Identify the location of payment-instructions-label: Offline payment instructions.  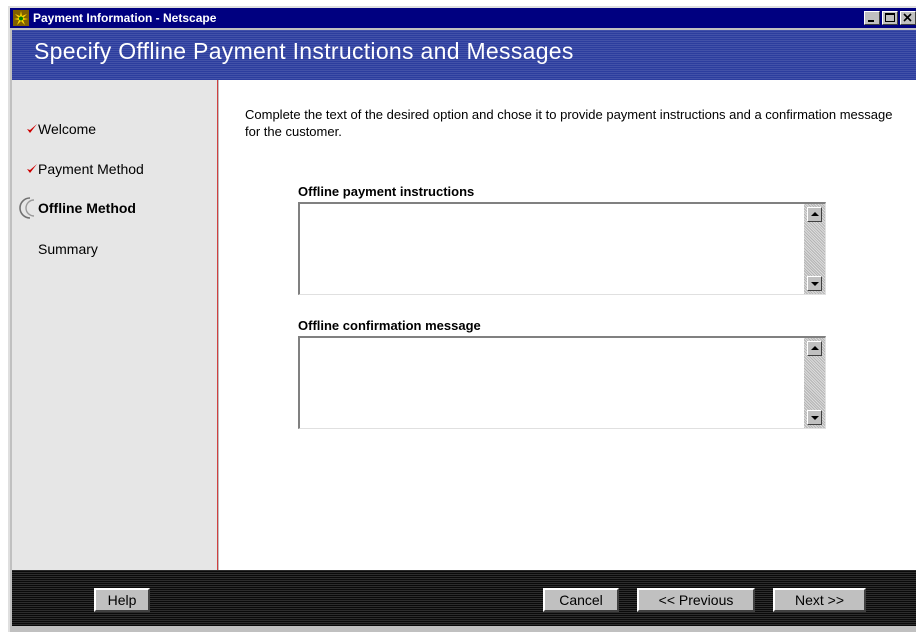
(386, 191).